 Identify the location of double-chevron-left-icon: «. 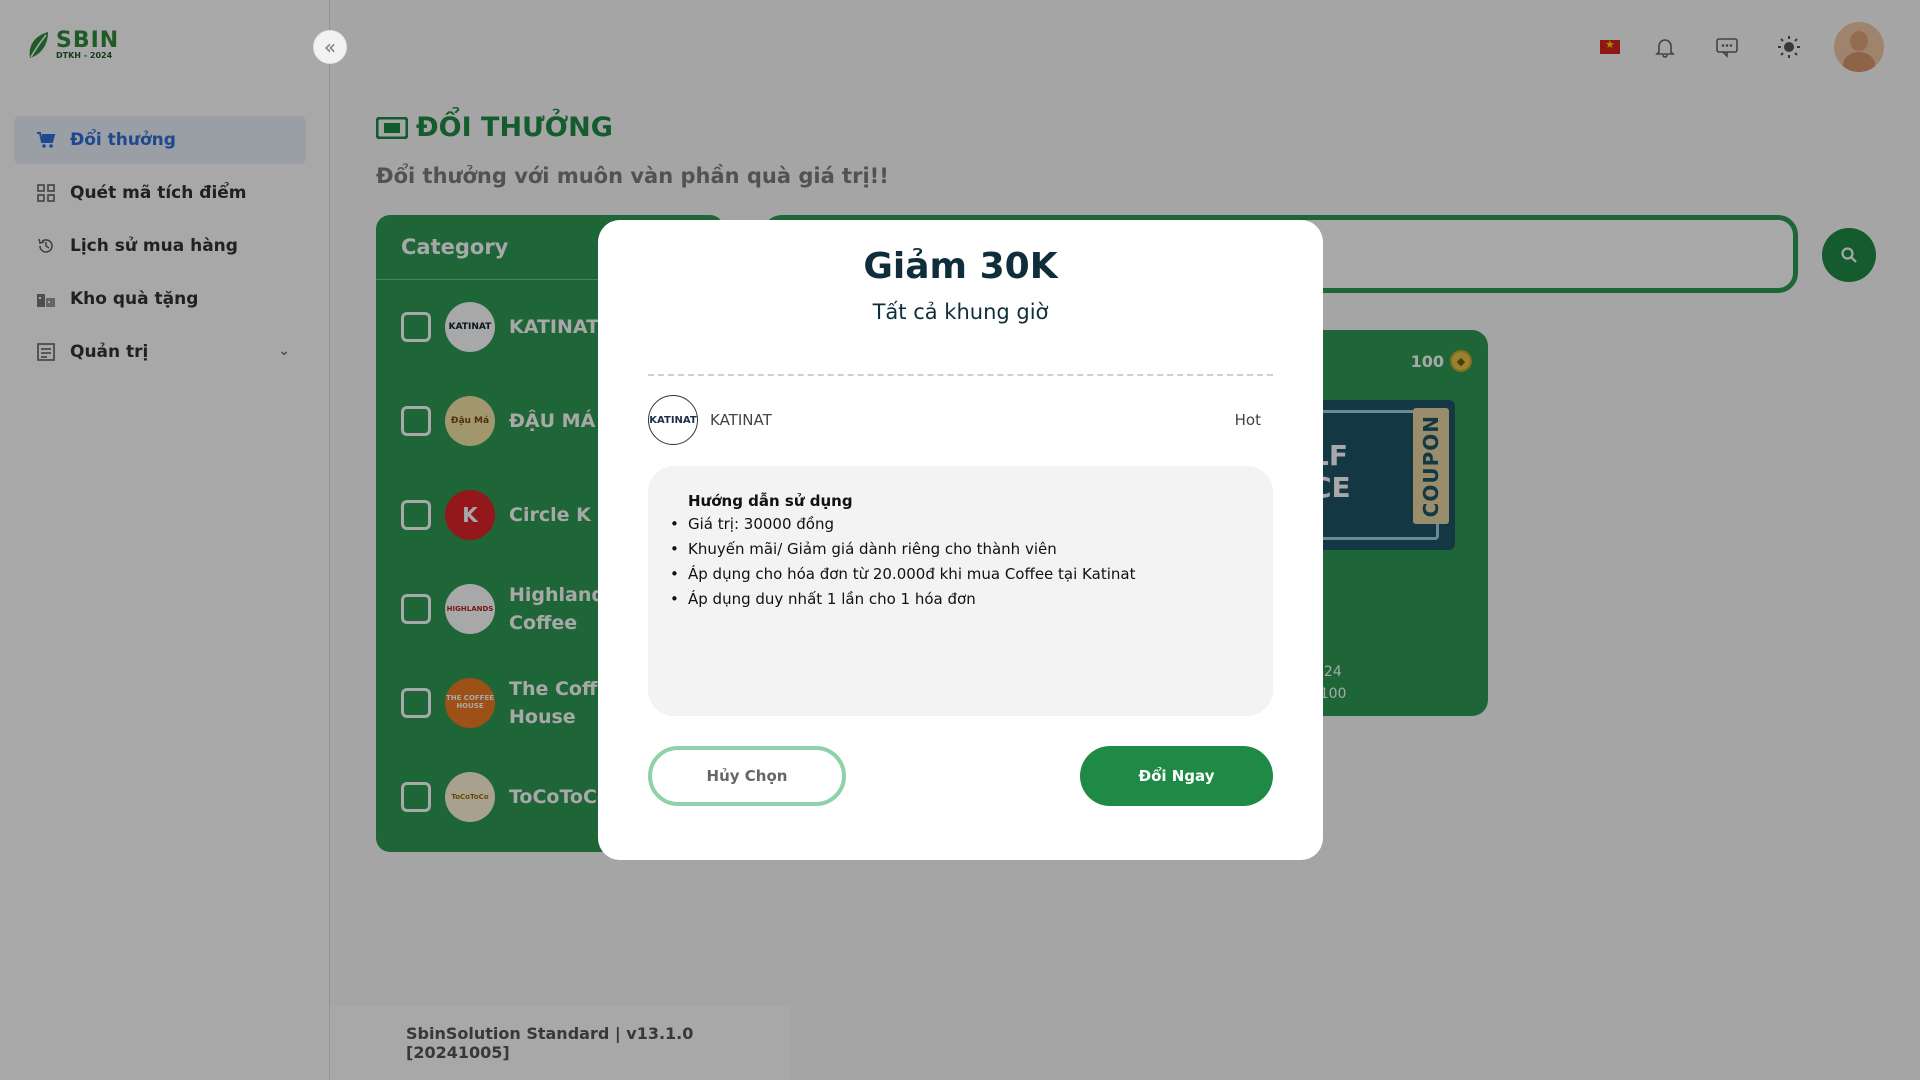
(330, 47).